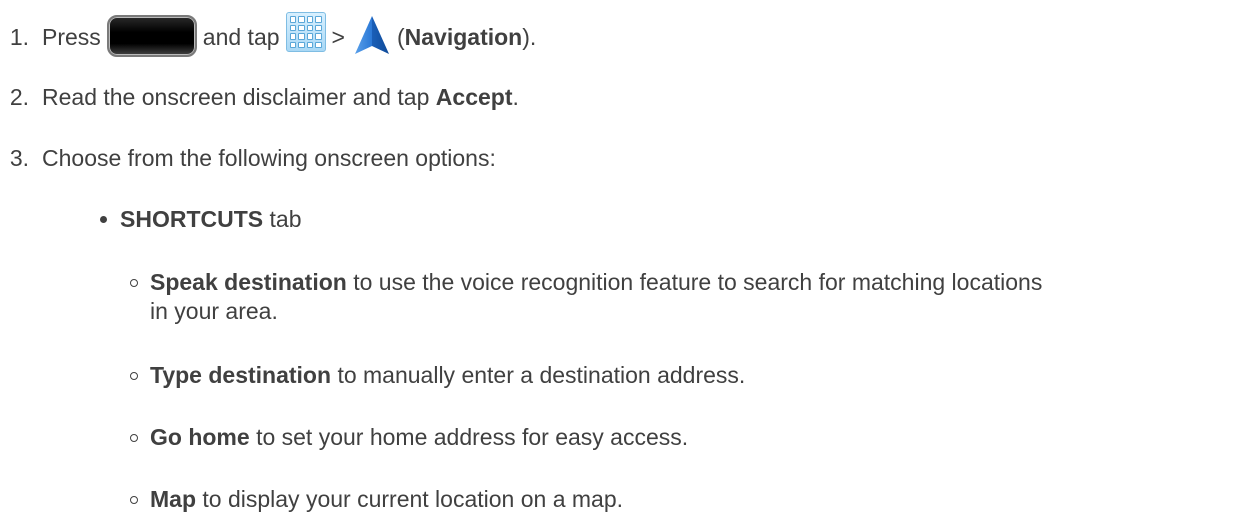 The height and width of the screenshot is (525, 1255). I want to click on step-3-number: 3., so click(19, 158).